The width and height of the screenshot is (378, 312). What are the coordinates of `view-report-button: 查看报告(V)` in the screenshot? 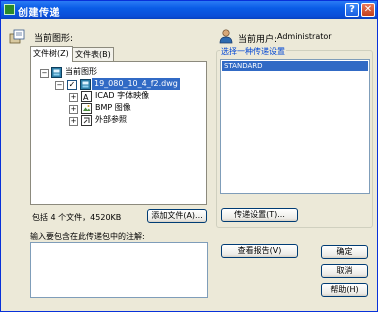 It's located at (259, 251).